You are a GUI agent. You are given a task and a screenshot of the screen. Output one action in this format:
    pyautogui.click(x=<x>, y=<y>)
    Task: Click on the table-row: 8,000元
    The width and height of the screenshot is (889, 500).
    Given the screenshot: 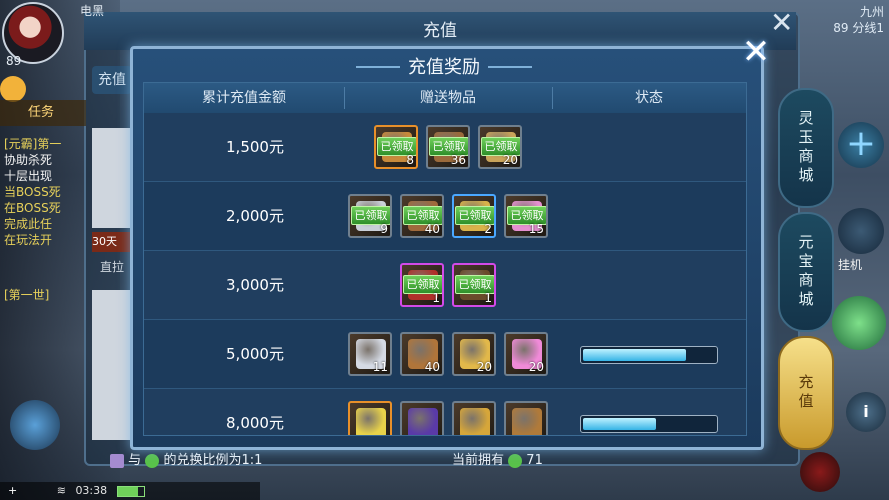 What is the action you would take?
    pyautogui.click(x=445, y=412)
    